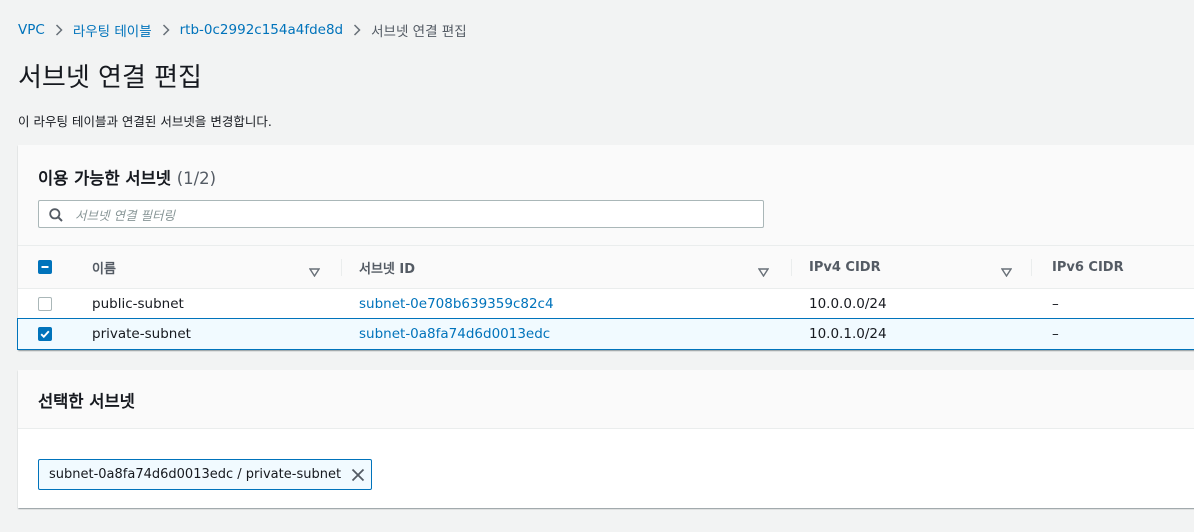 This screenshot has width=1194, height=532. I want to click on breadcrumb-vpc: VPC, so click(31, 30).